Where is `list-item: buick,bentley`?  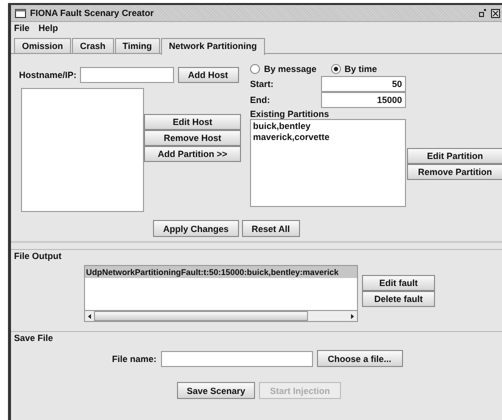 list-item: buick,bentley is located at coordinates (328, 126).